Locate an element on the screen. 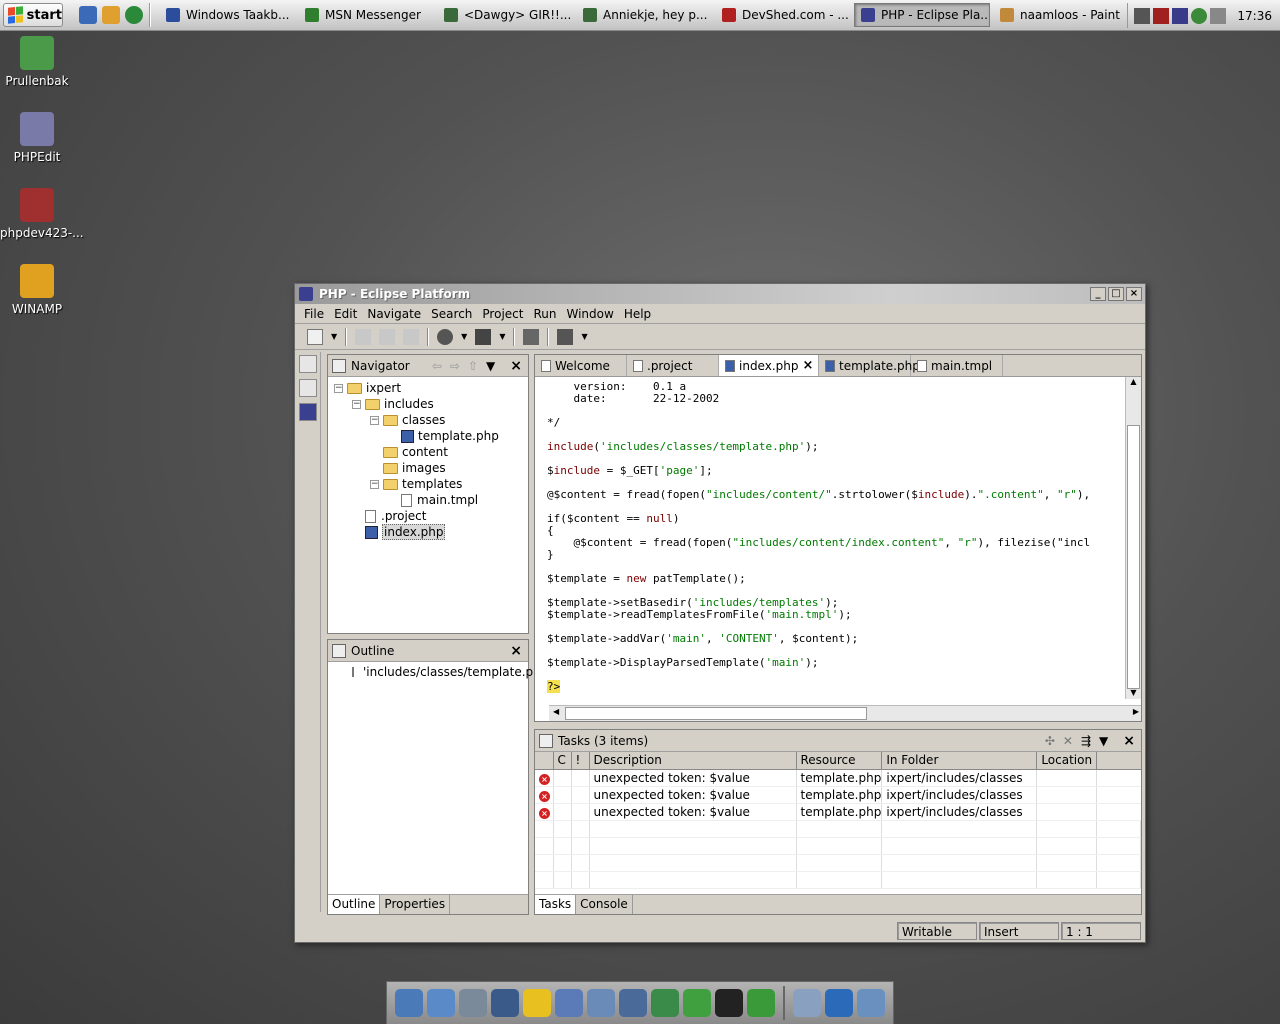 This screenshot has width=1280, height=1024. taskbar-button: MSN Messenger is located at coordinates (366, 15).